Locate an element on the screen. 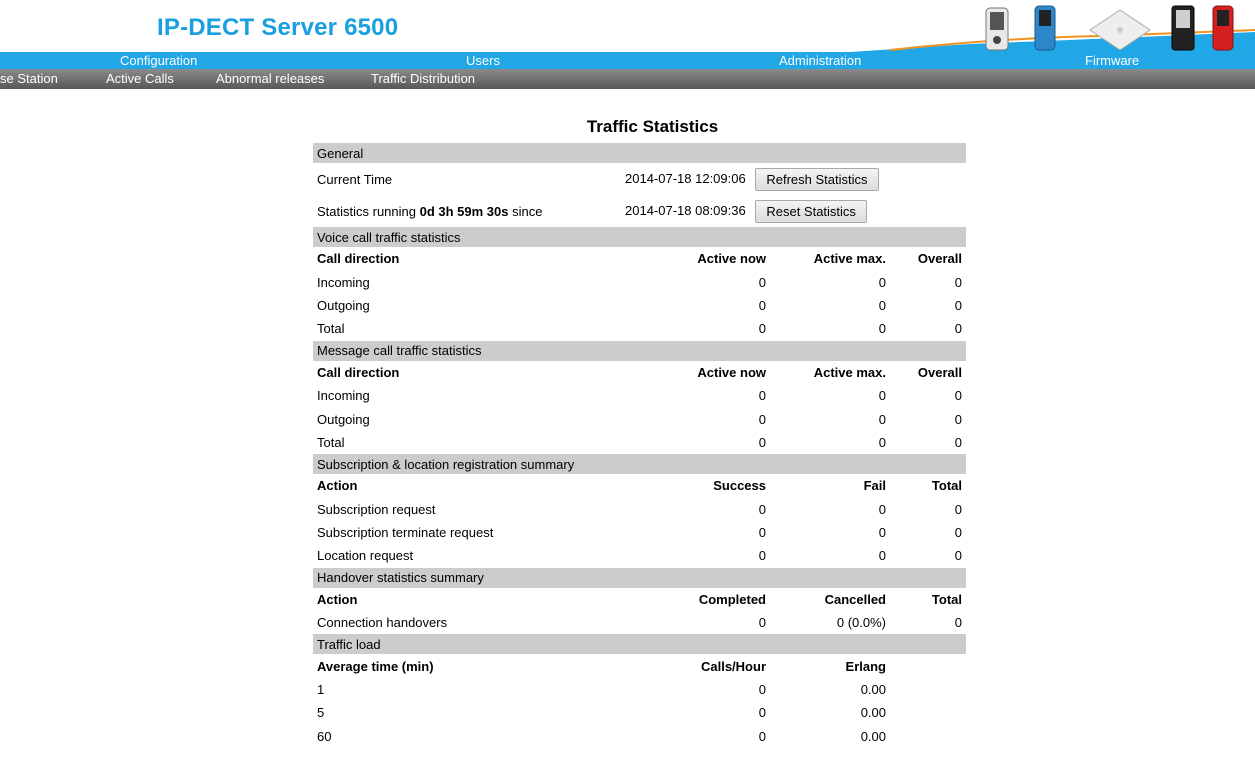 This screenshot has width=1255, height=764. nav-configuration: Configuration is located at coordinates (158, 60).